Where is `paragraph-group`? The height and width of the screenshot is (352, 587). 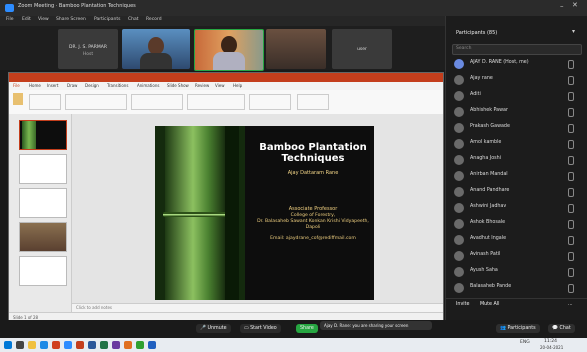
paragraph-group is located at coordinates (157, 102).